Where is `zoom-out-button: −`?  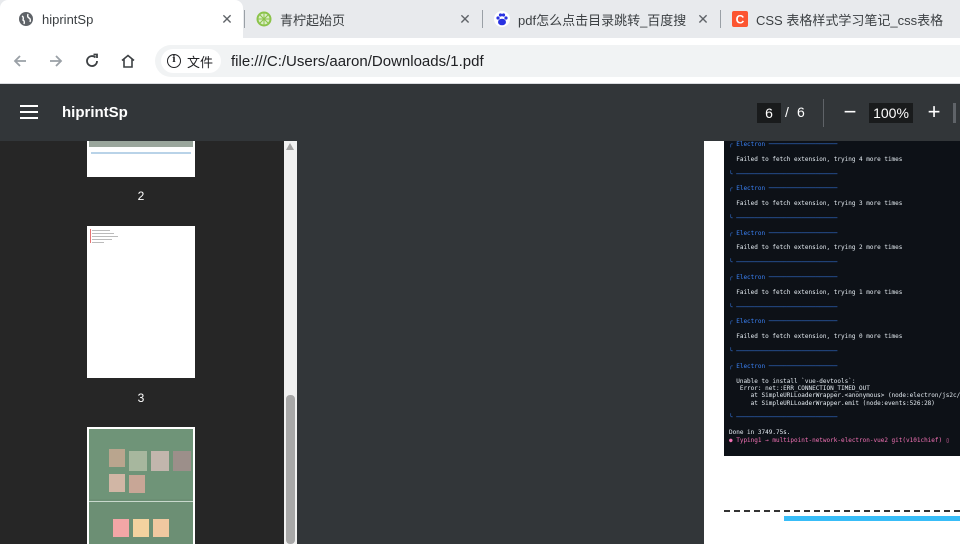 zoom-out-button: − is located at coordinates (850, 112).